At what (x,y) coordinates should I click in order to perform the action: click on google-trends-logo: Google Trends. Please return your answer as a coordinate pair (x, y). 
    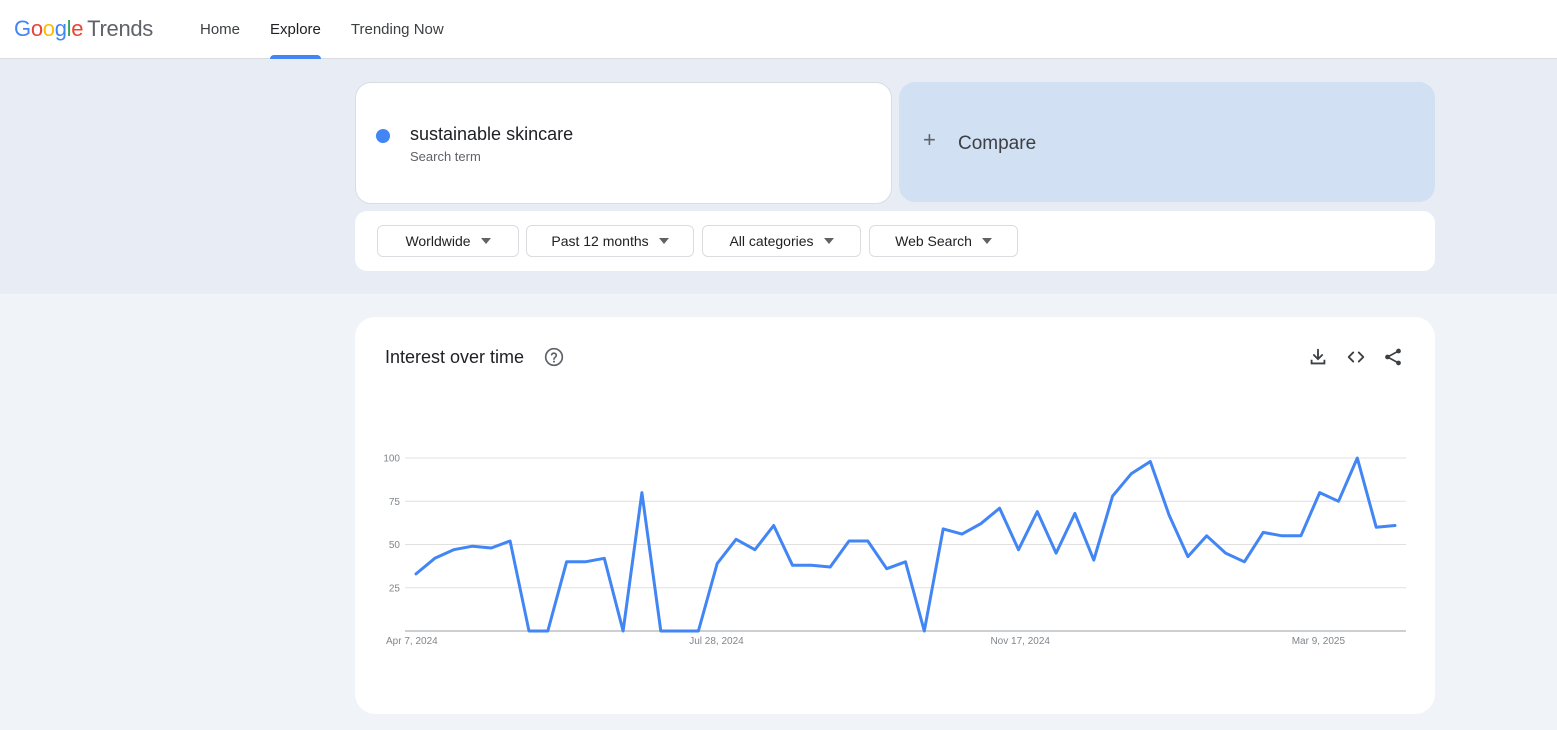
    Looking at the image, I should click on (83, 29).